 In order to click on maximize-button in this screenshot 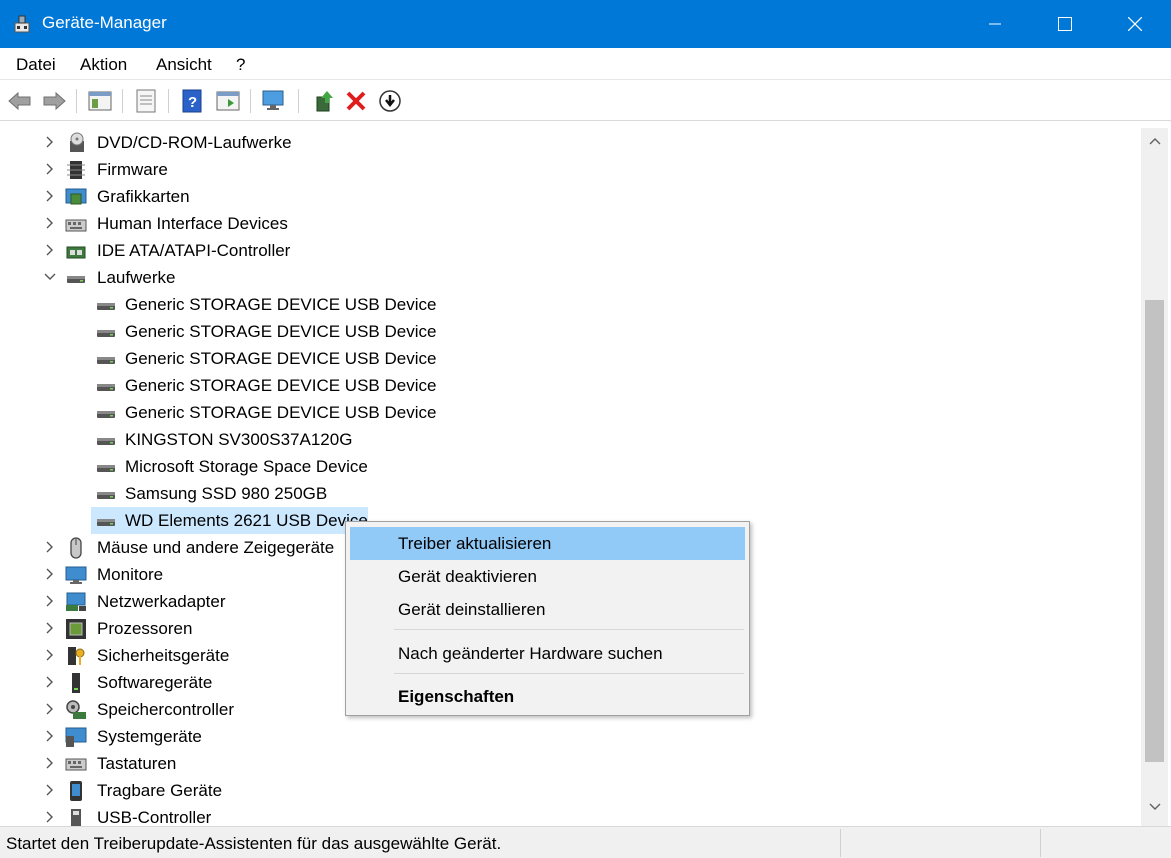, I will do `click(1065, 24)`.